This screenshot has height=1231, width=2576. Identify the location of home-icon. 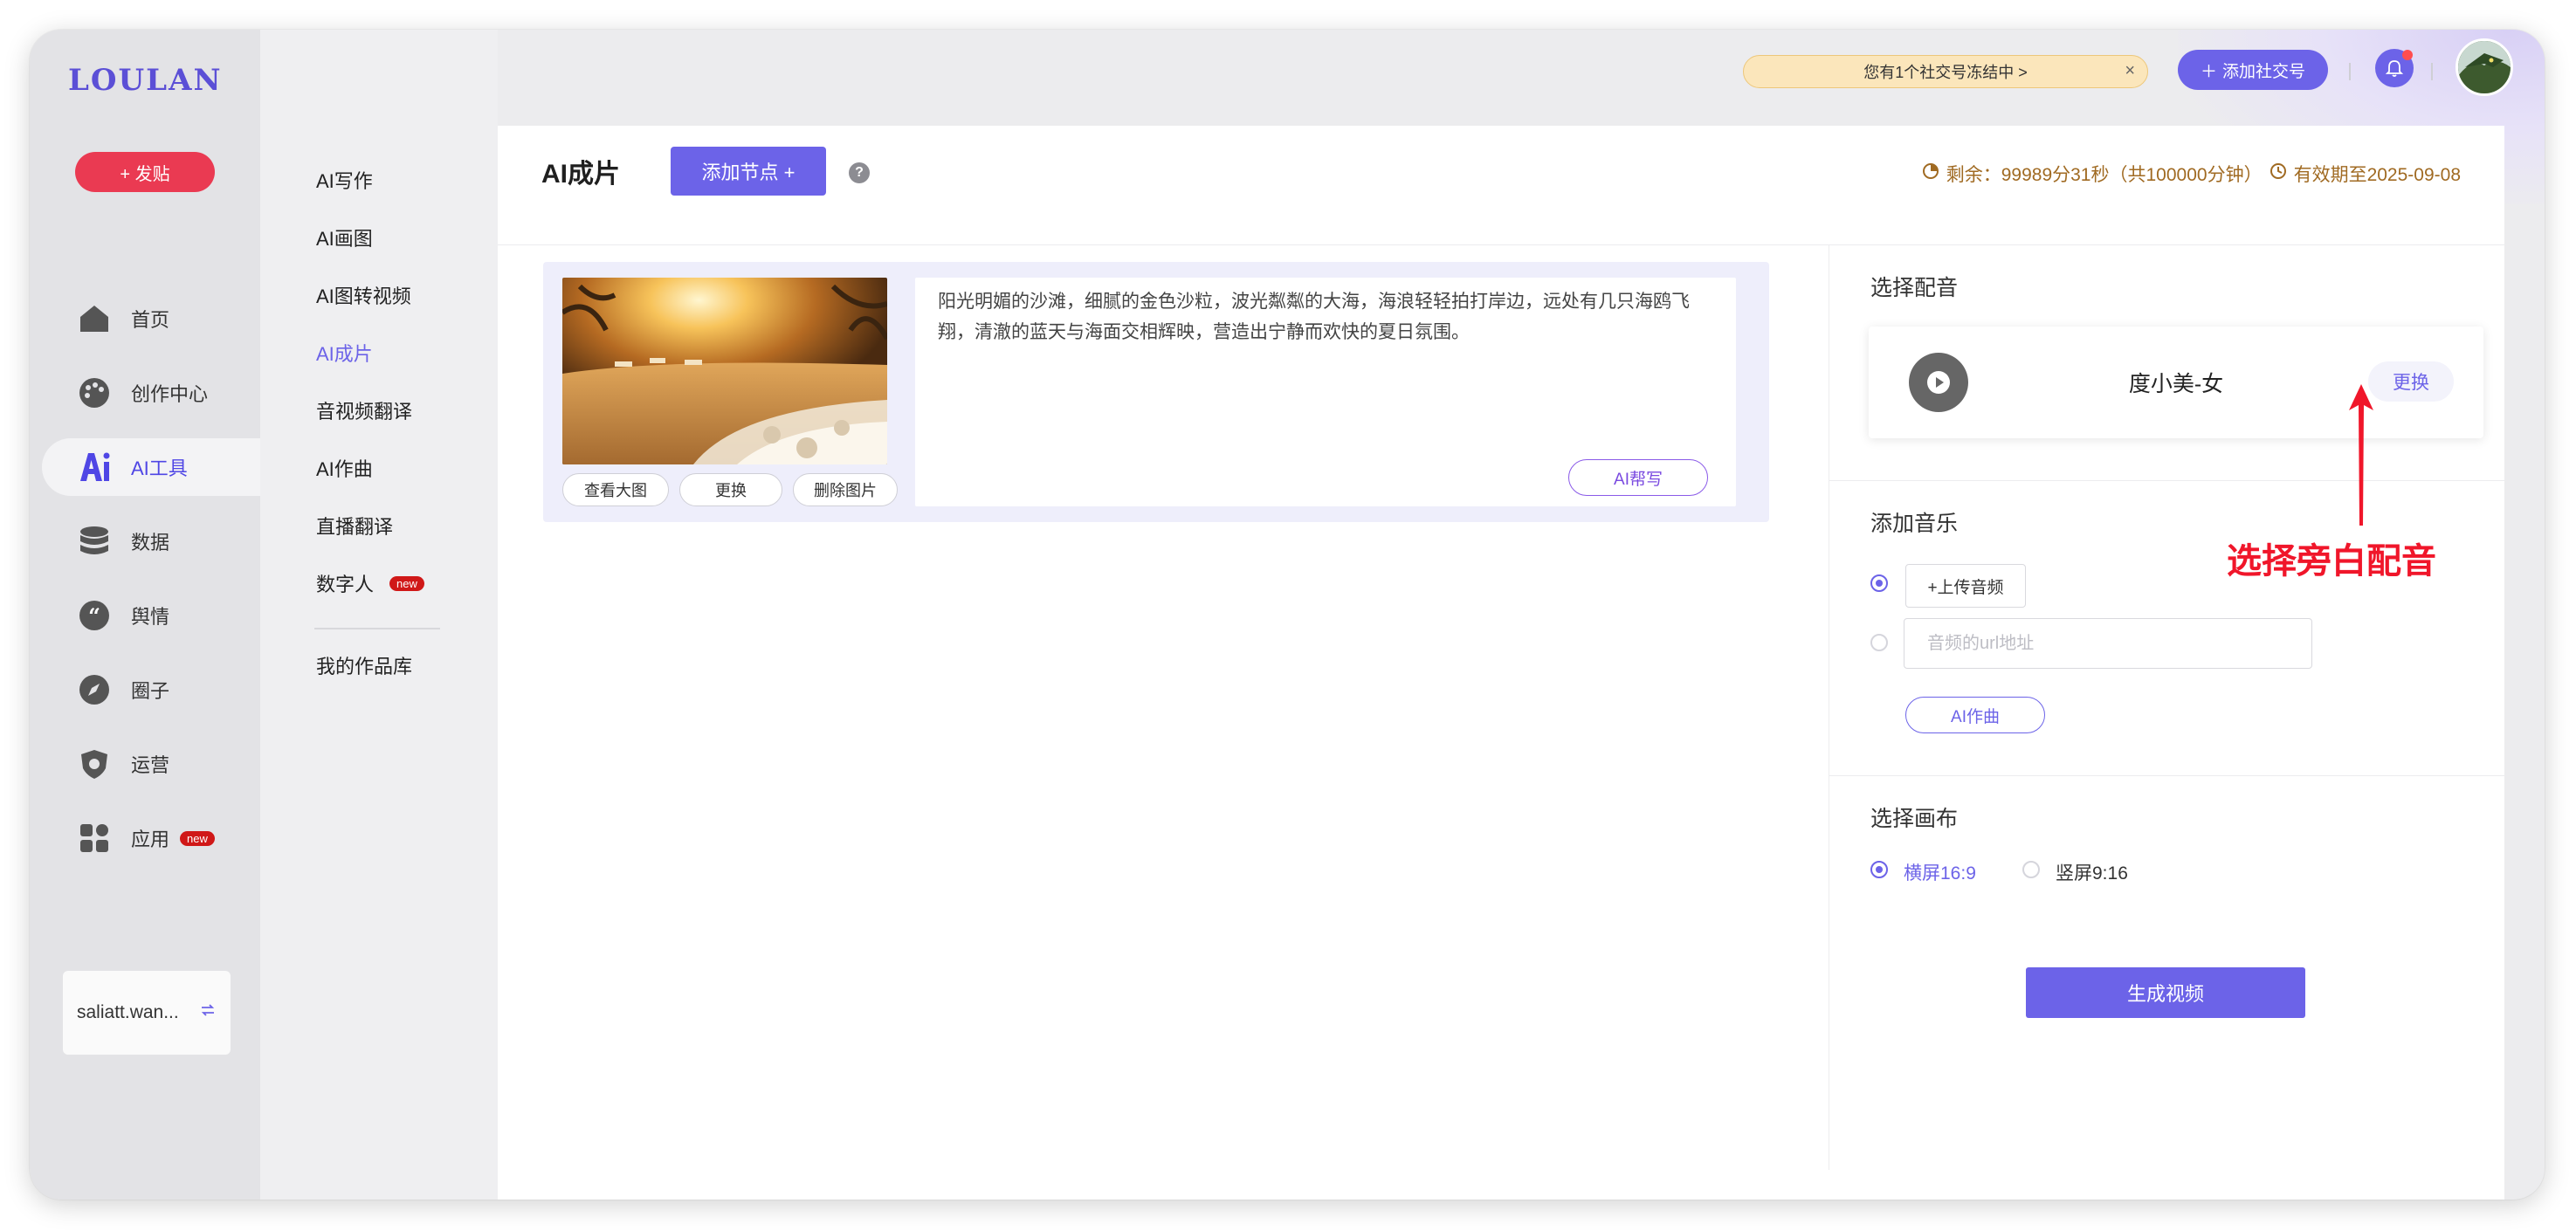
(94, 319).